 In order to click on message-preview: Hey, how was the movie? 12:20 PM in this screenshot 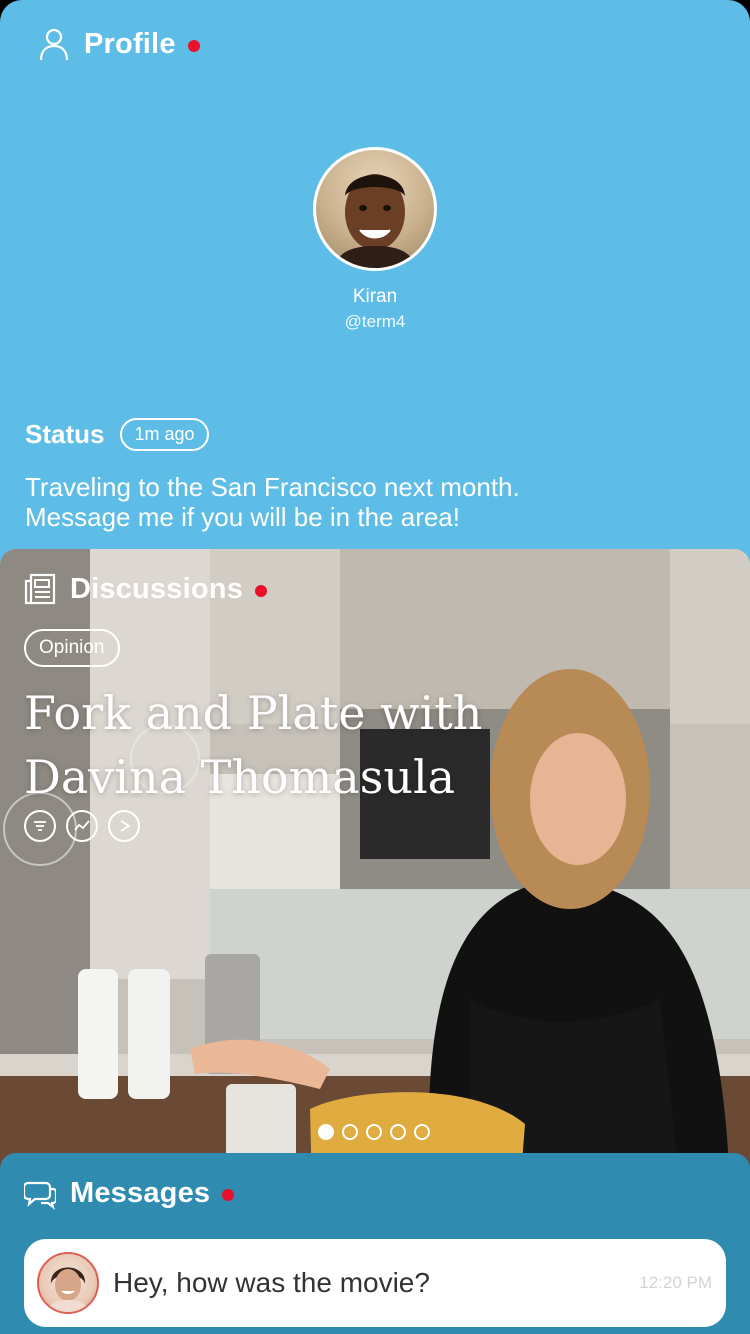, I will do `click(375, 1283)`.